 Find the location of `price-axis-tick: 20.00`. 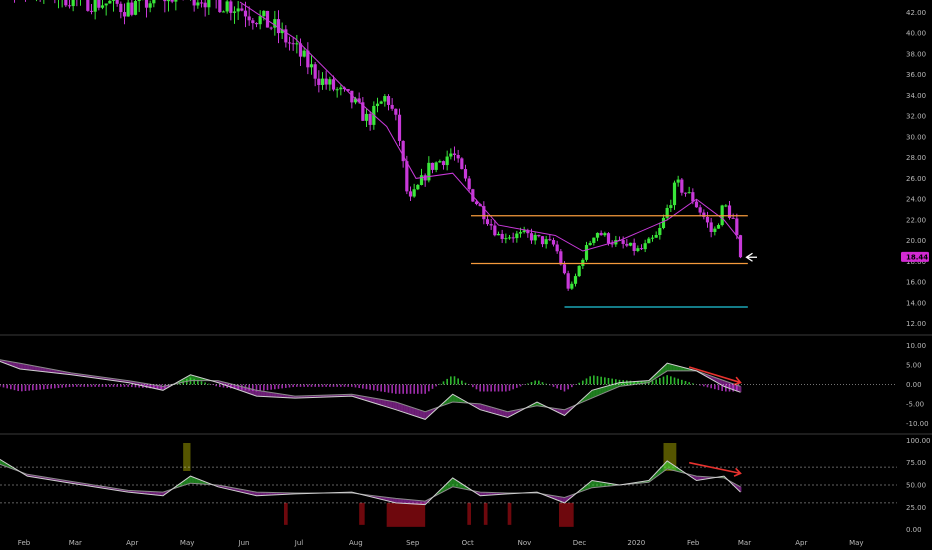

price-axis-tick: 20.00 is located at coordinates (916, 241).